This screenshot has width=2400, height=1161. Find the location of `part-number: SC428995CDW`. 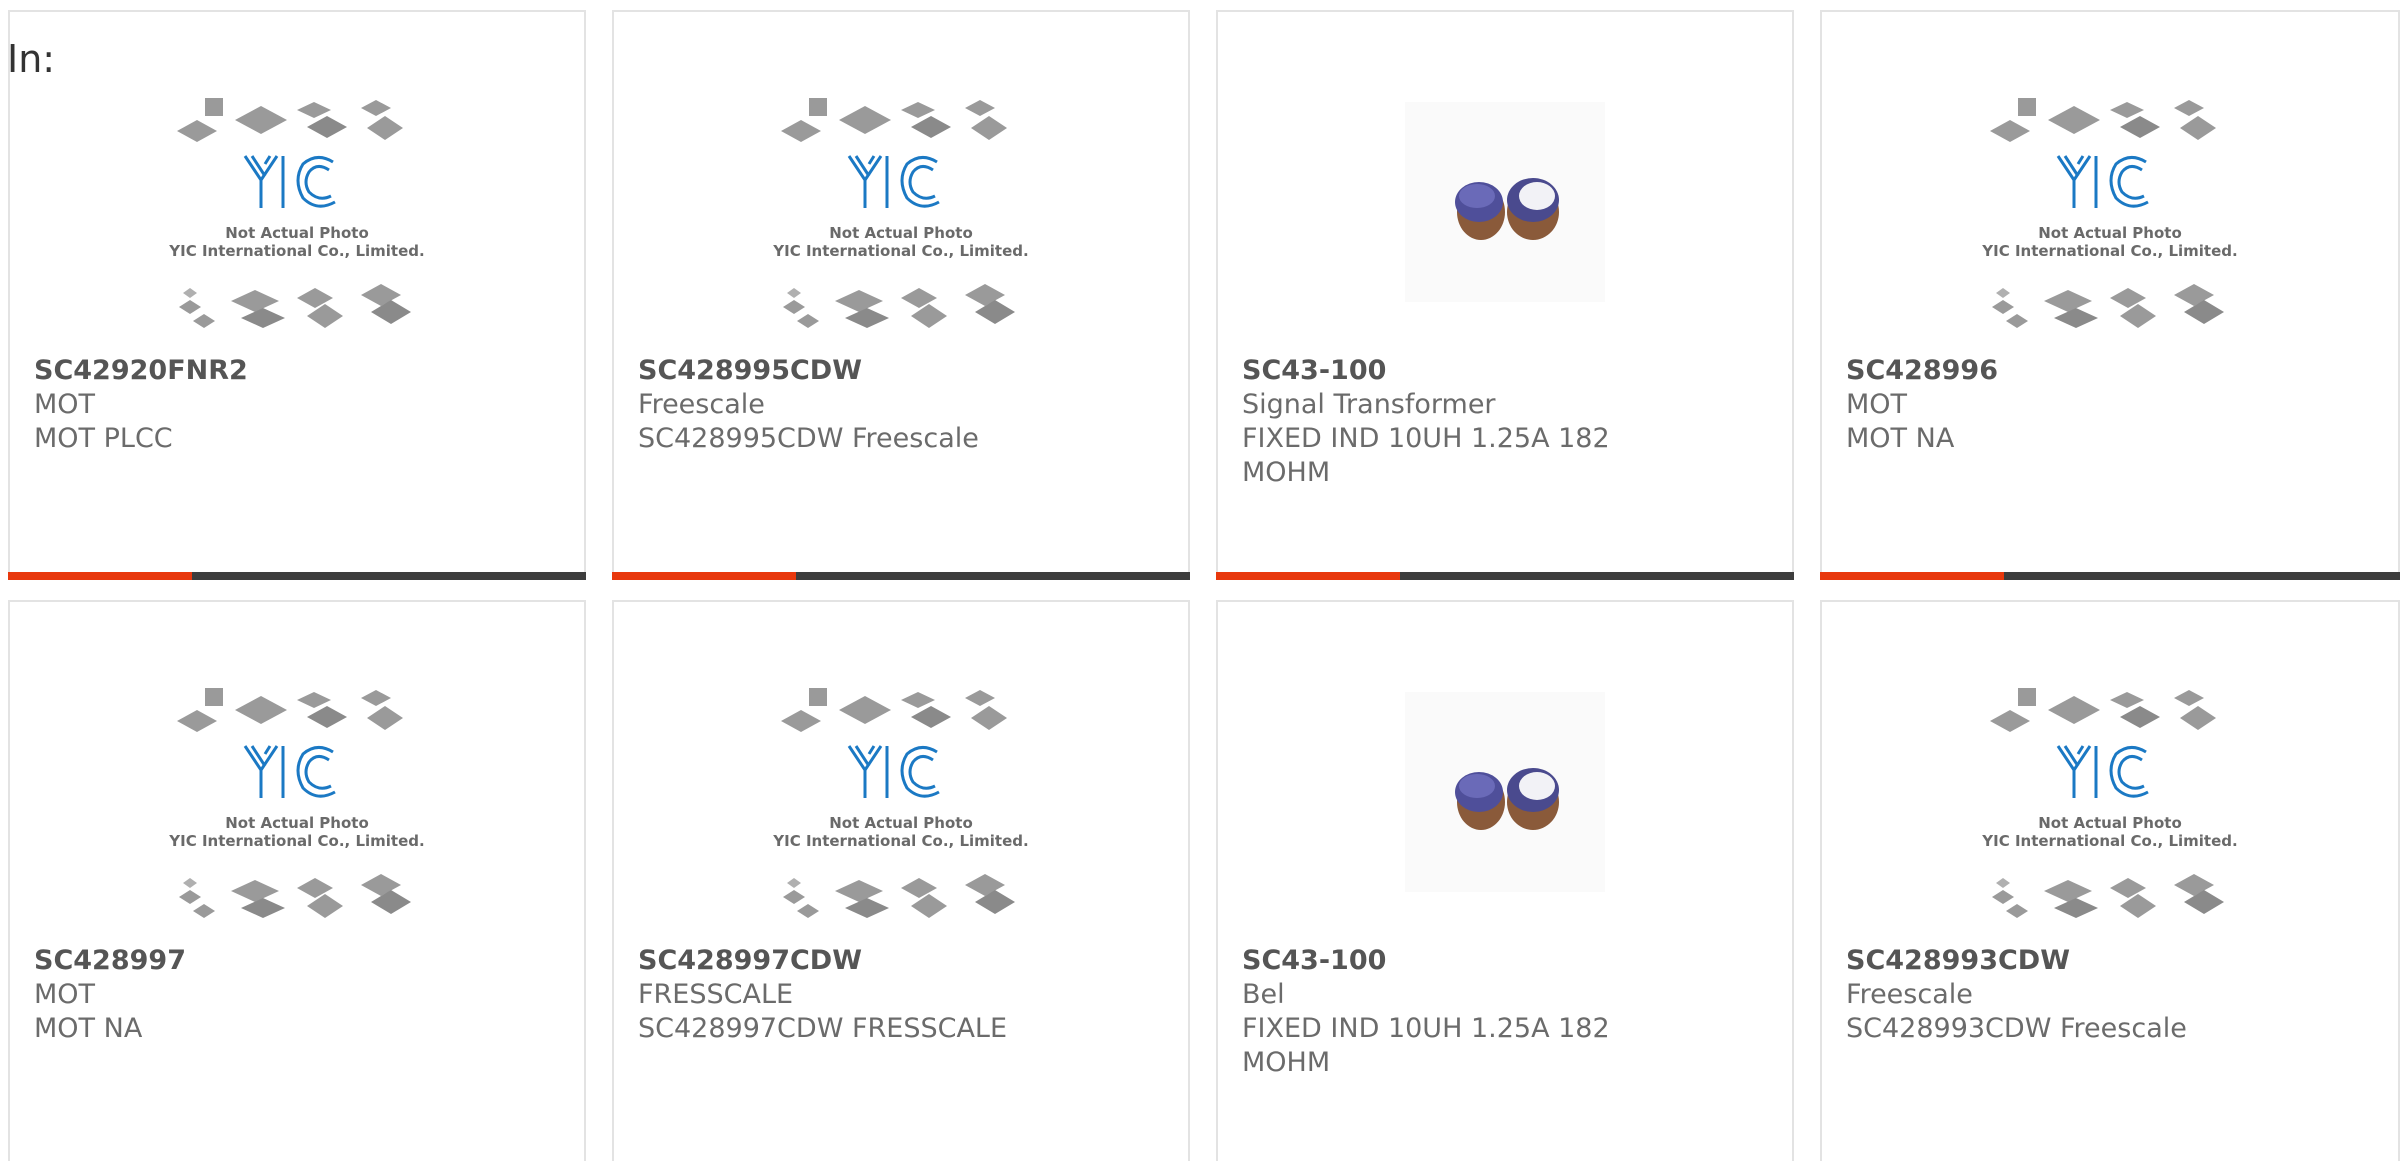

part-number: SC428995CDW is located at coordinates (903, 371).